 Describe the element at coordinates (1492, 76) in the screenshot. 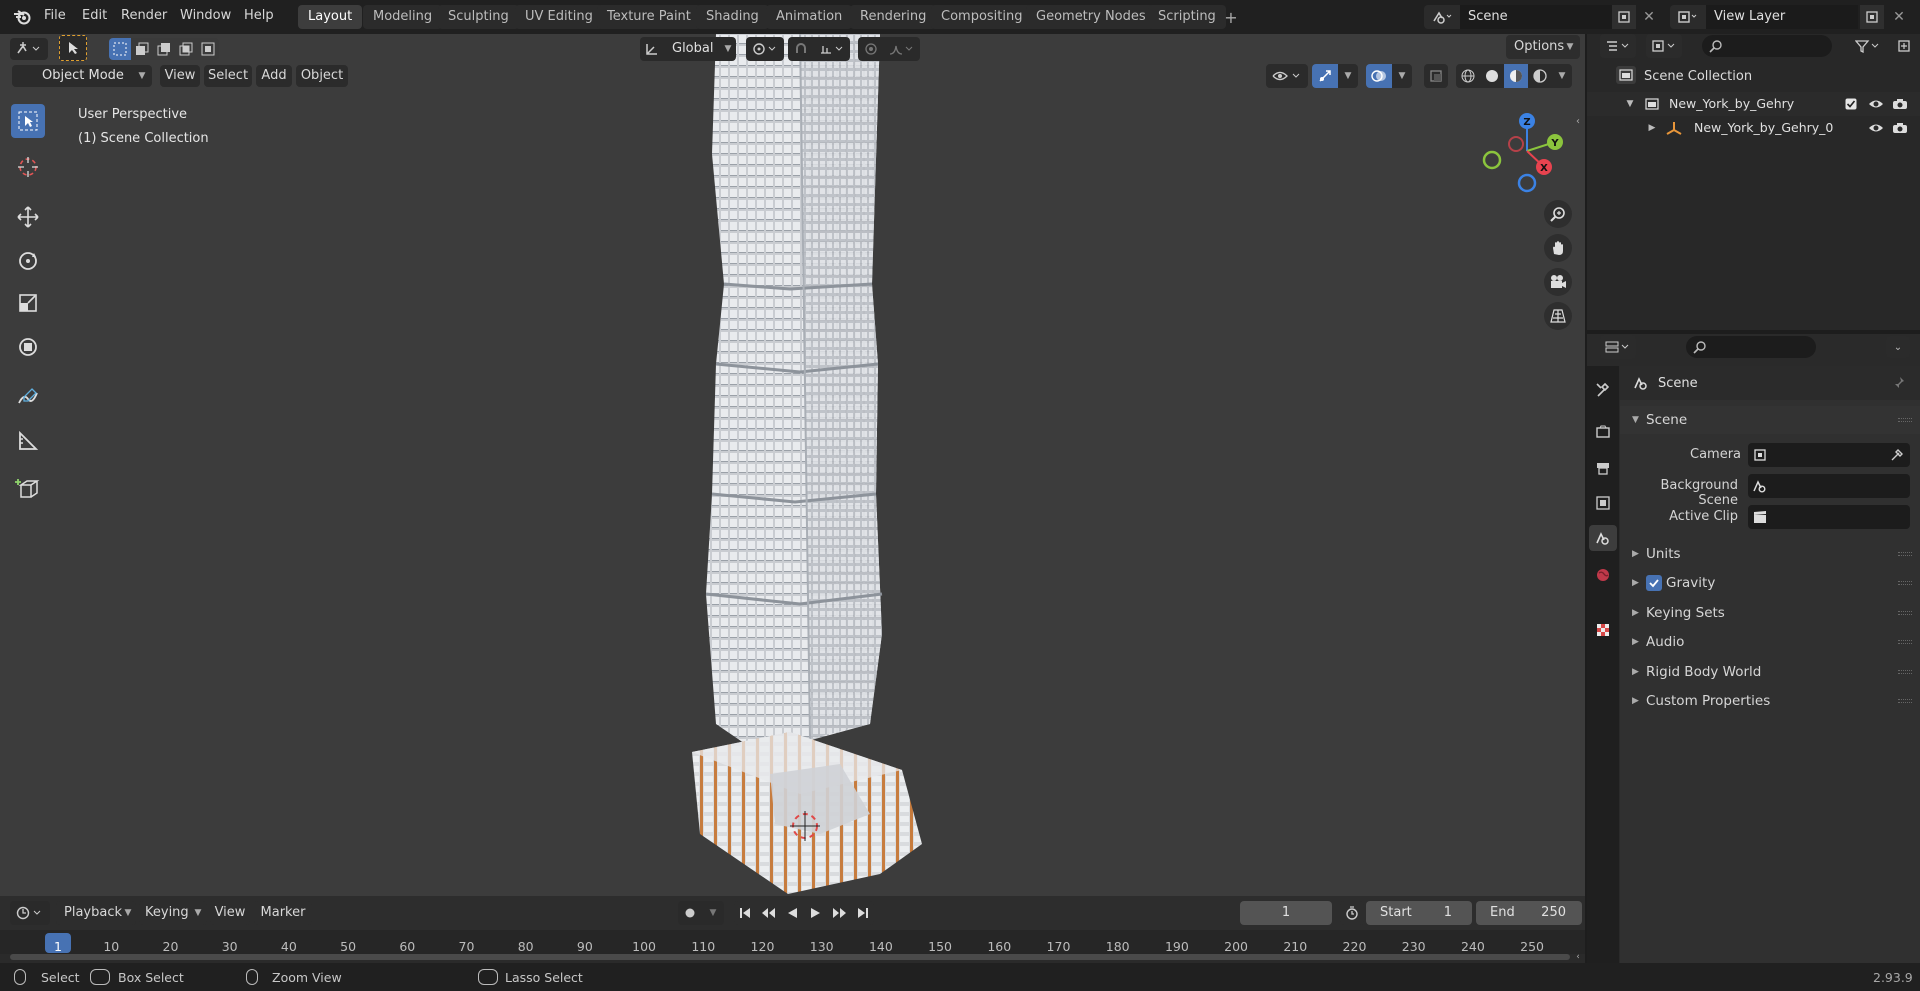

I see `shading-solid-icon` at that location.